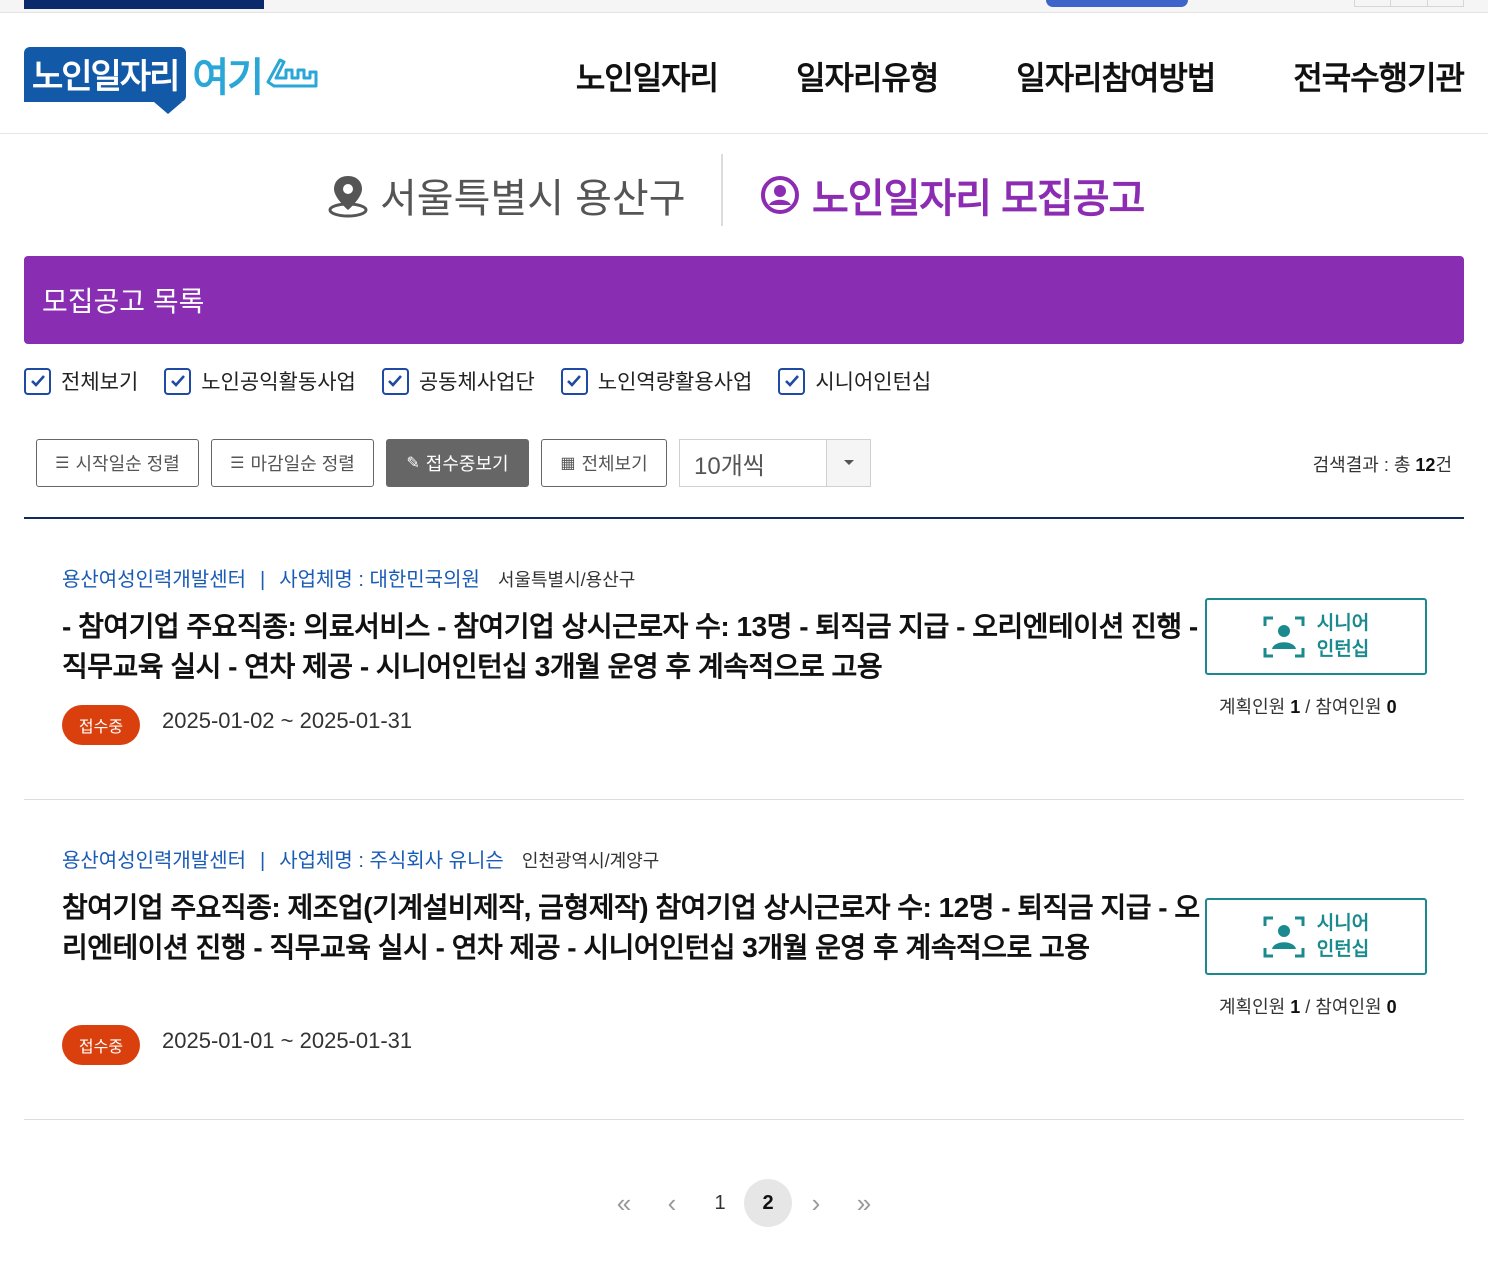 The height and width of the screenshot is (1279, 1488). I want to click on filter-all: 전체보기, so click(81, 381).